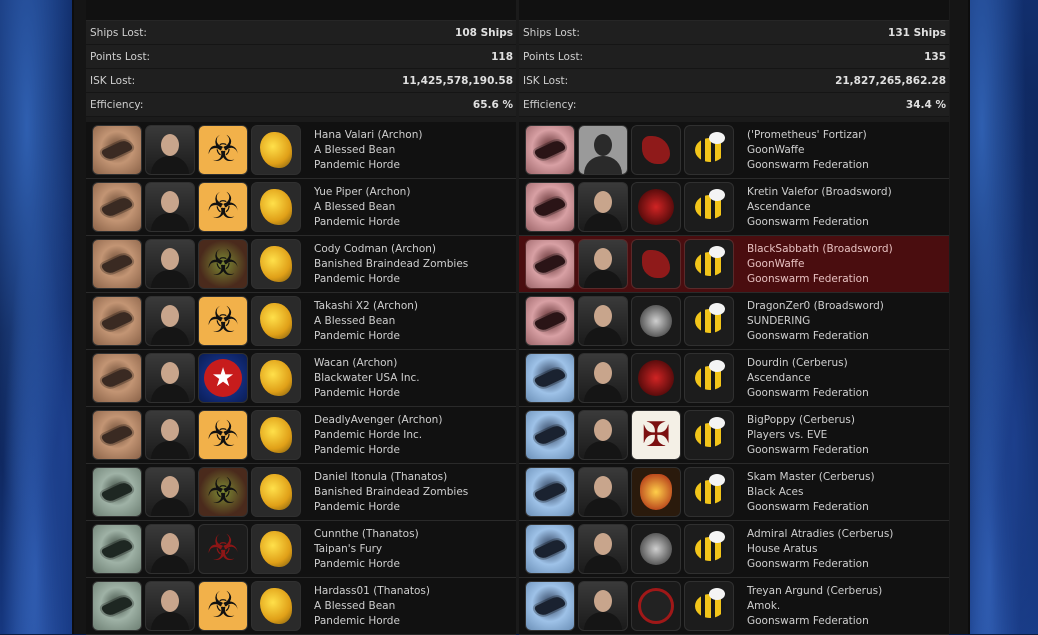 The width and height of the screenshot is (1038, 635). I want to click on pilot-name-link: DragonZer0 (Broadsword), so click(815, 306).